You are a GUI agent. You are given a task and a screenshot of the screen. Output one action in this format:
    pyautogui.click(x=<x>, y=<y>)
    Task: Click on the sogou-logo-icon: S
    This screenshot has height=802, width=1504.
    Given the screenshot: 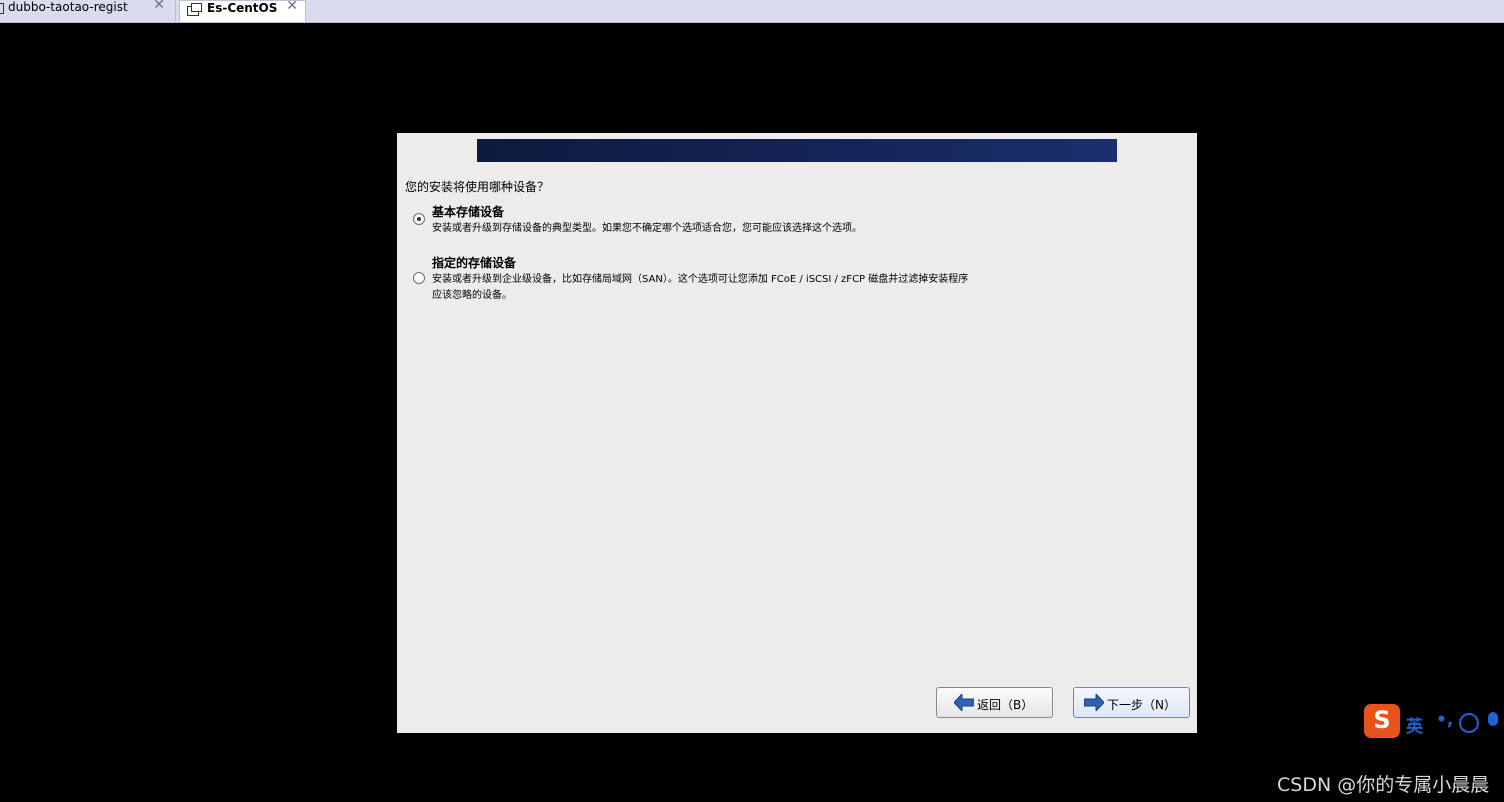 What is the action you would take?
    pyautogui.click(x=1382, y=721)
    